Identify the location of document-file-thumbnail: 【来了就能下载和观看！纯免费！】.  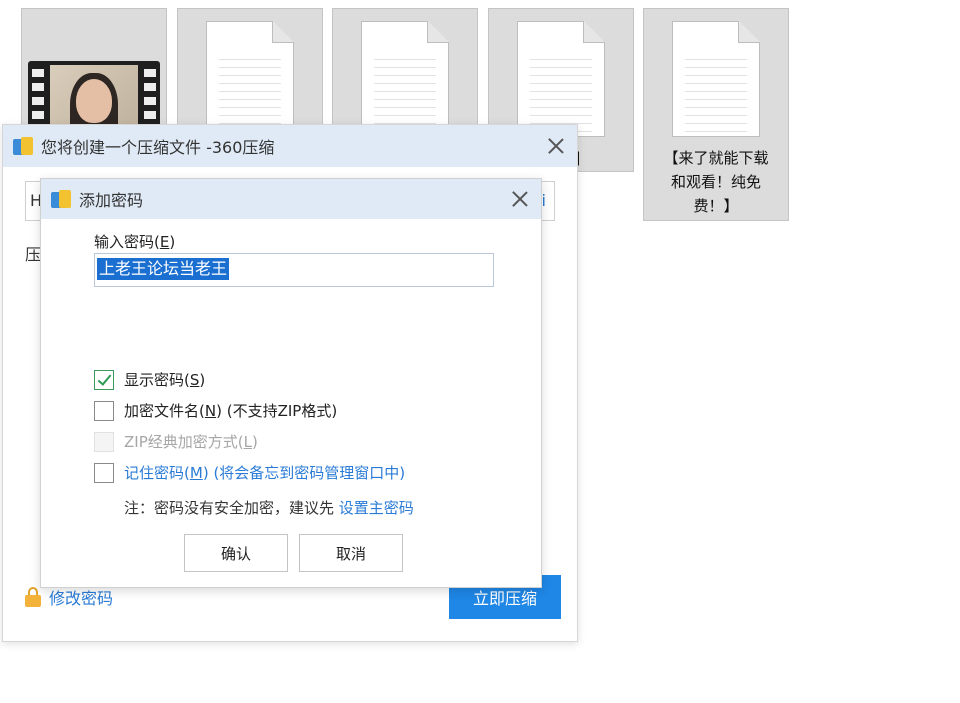
(716, 114).